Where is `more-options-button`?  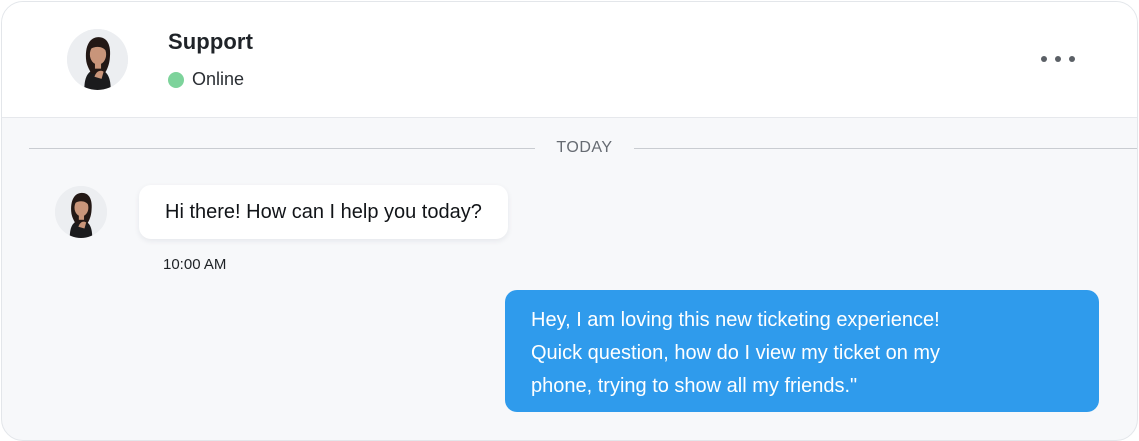
more-options-button is located at coordinates (1058, 59).